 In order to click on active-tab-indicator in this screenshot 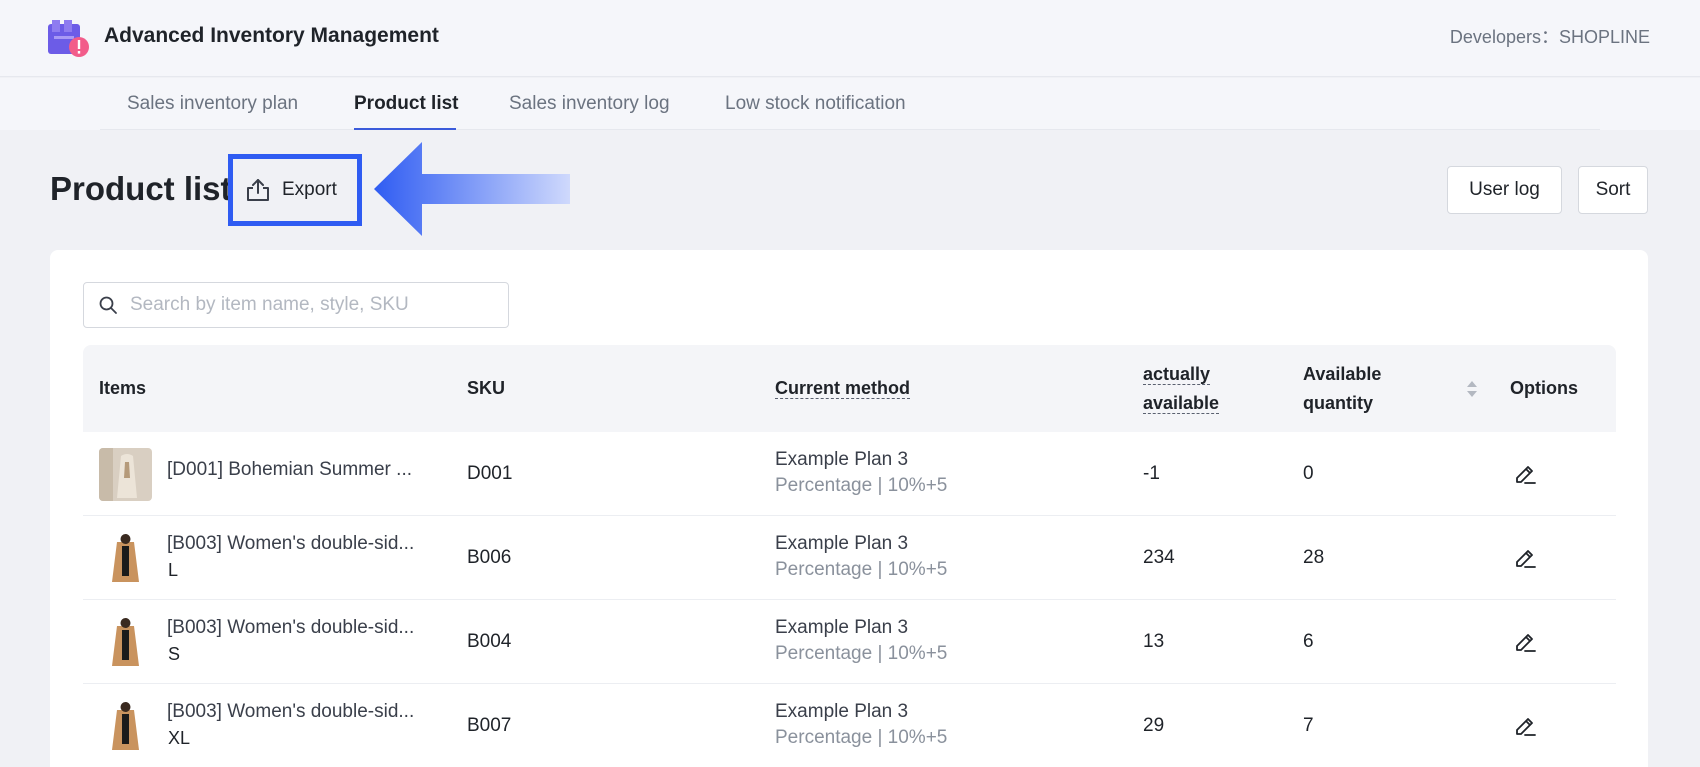, I will do `click(405, 129)`.